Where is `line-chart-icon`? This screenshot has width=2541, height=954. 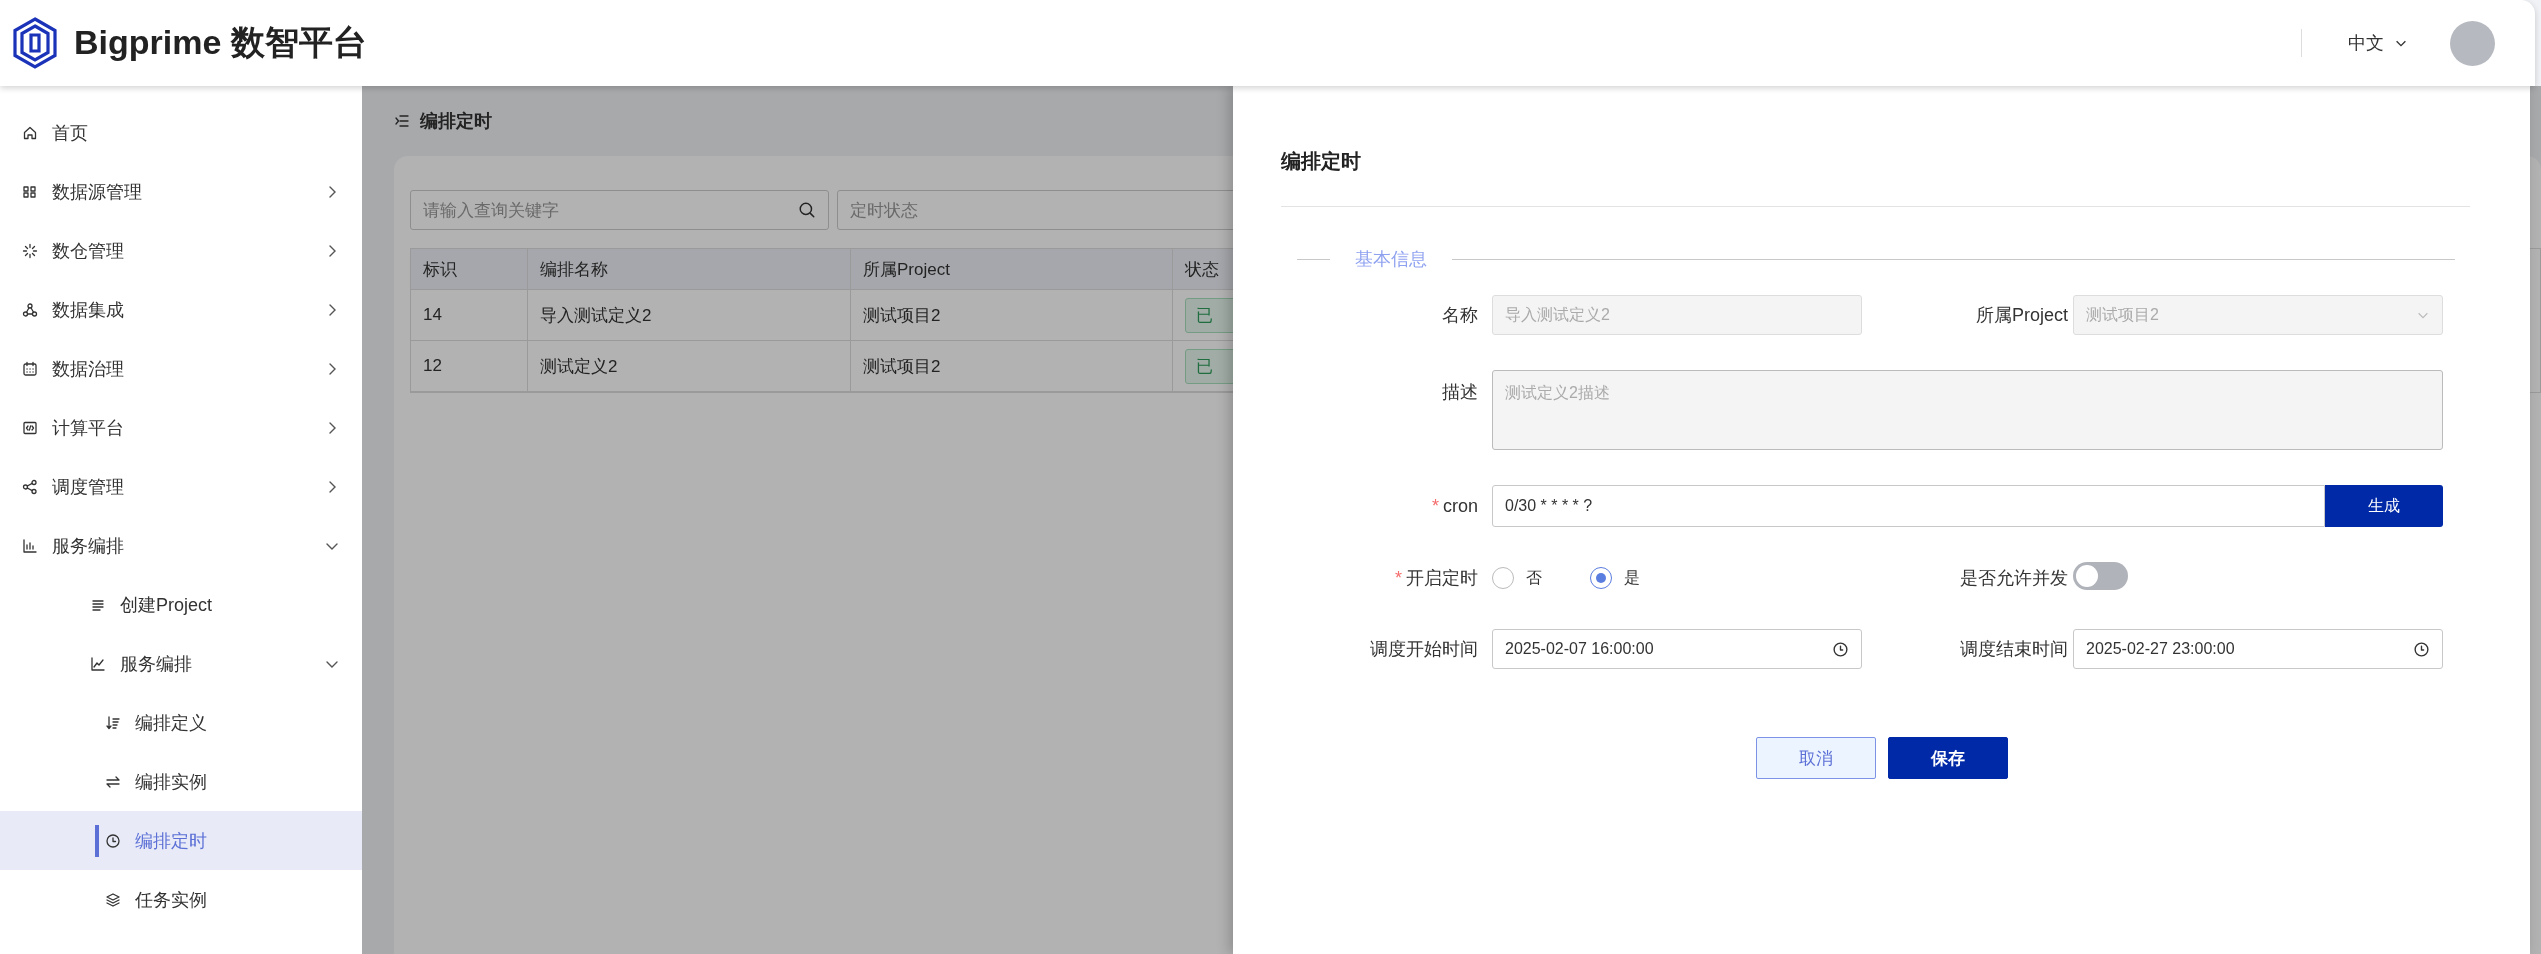 line-chart-icon is located at coordinates (98, 663).